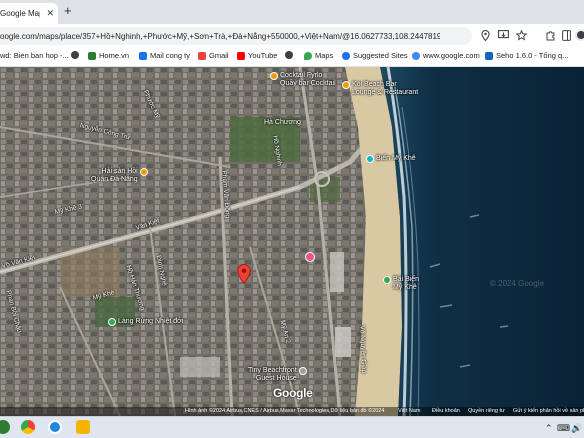 The image size is (584, 438). Describe the element at coordinates (485, 36) in the screenshot. I see `location-icon` at that location.